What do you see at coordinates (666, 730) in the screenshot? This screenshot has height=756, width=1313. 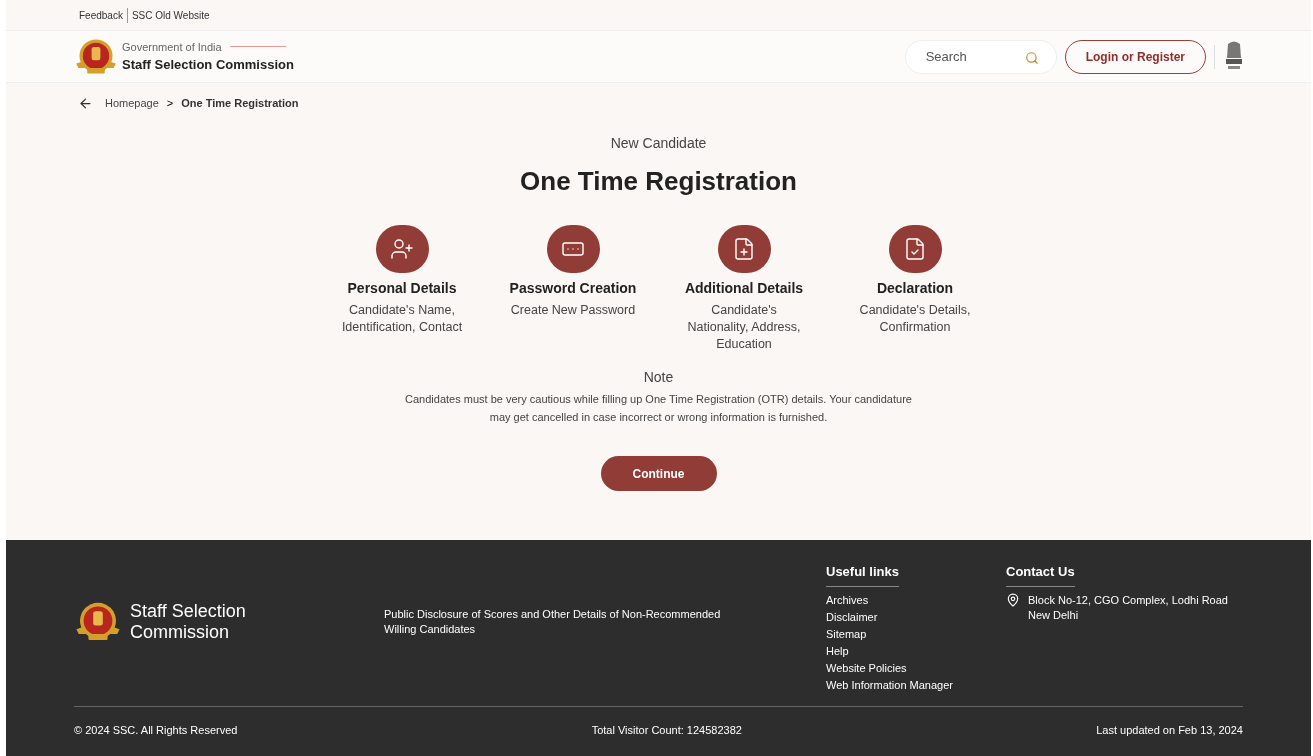 I see `visitor-count: Total Visitor Count: 124582382` at bounding box center [666, 730].